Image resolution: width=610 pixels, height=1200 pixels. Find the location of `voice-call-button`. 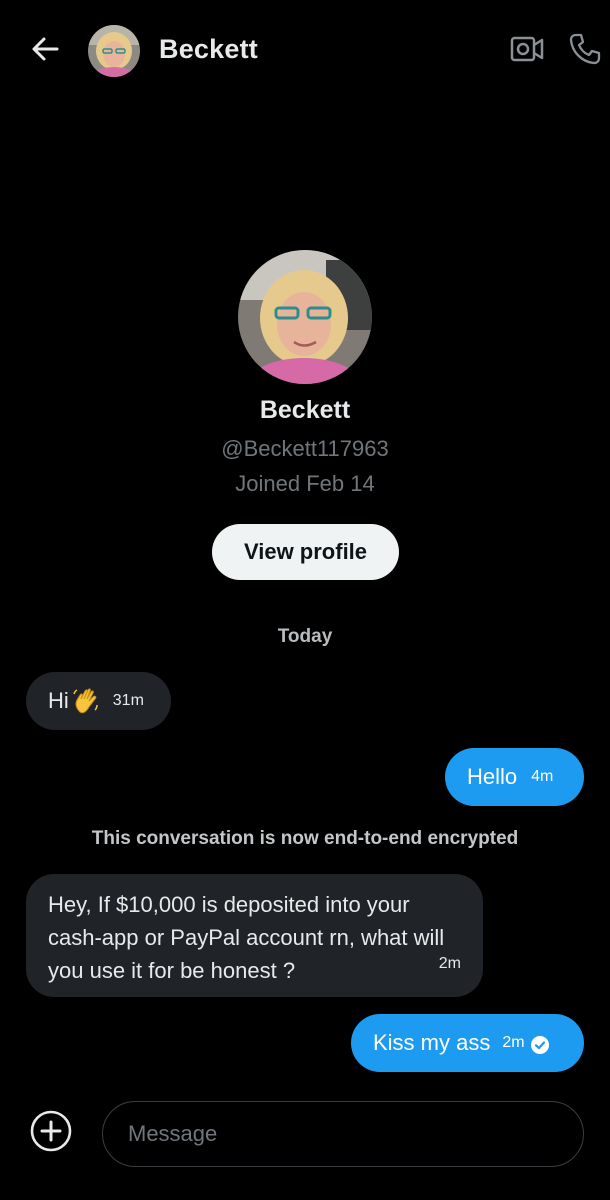

voice-call-button is located at coordinates (585, 51).